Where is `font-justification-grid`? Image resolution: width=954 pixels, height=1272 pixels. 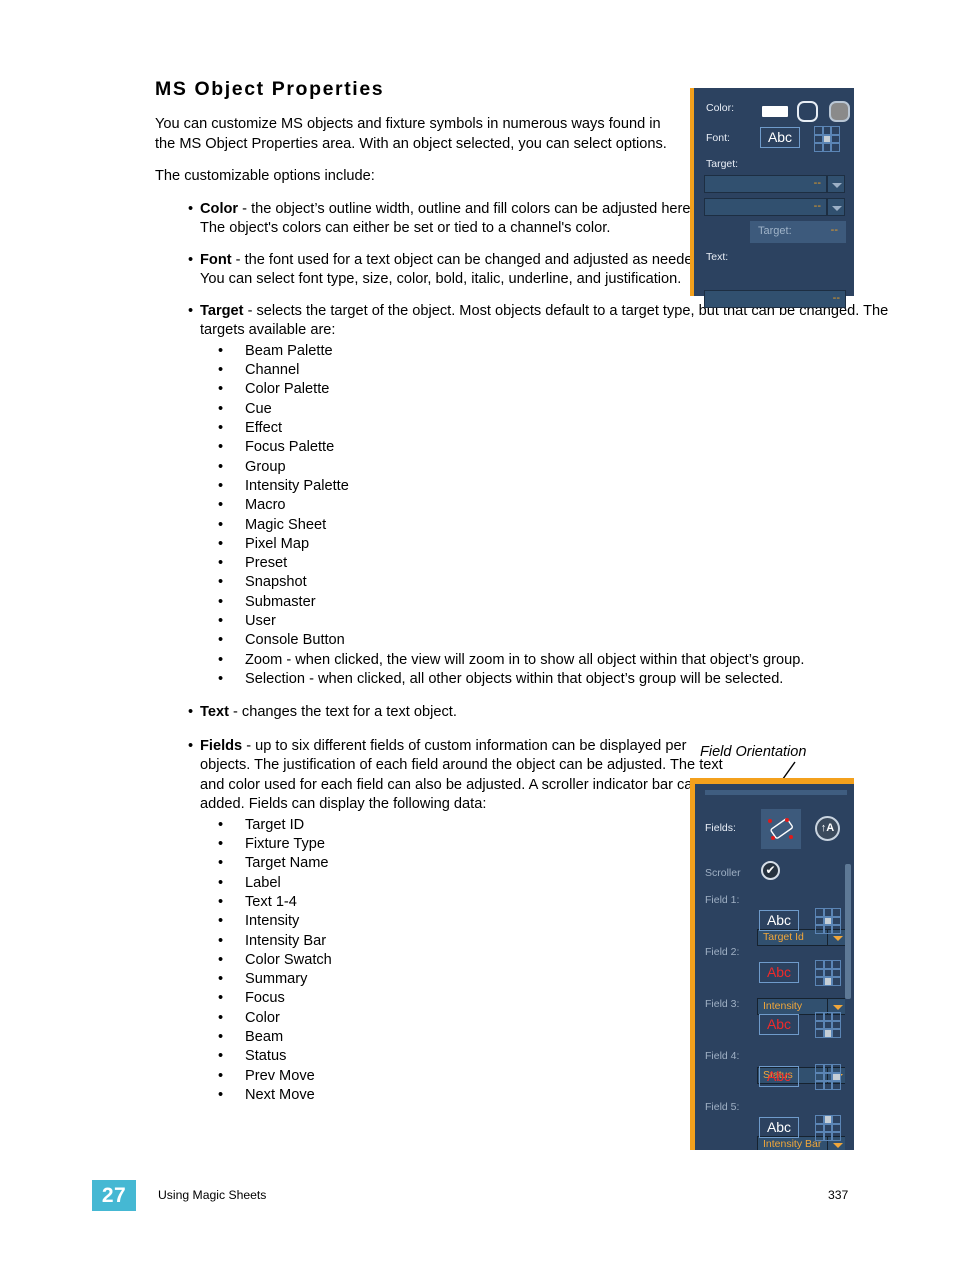 font-justification-grid is located at coordinates (827, 139).